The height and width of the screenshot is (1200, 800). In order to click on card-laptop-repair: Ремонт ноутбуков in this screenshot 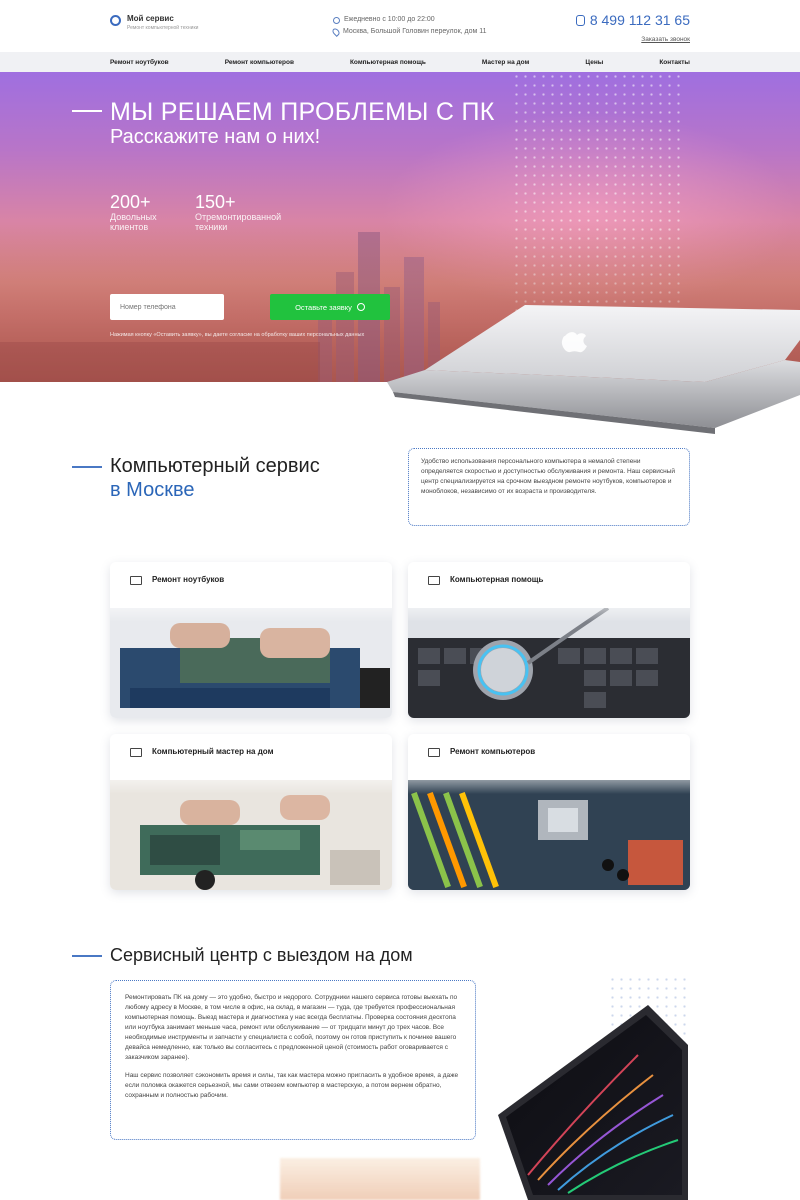, I will do `click(251, 640)`.